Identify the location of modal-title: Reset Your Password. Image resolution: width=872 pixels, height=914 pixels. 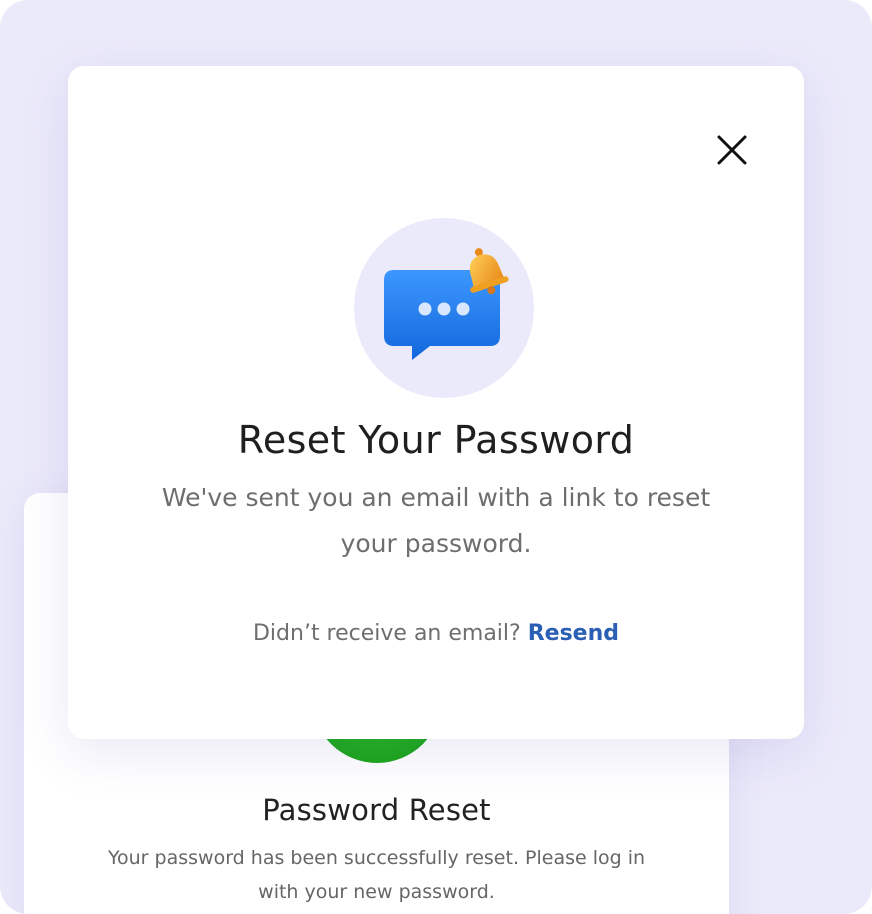
(436, 440).